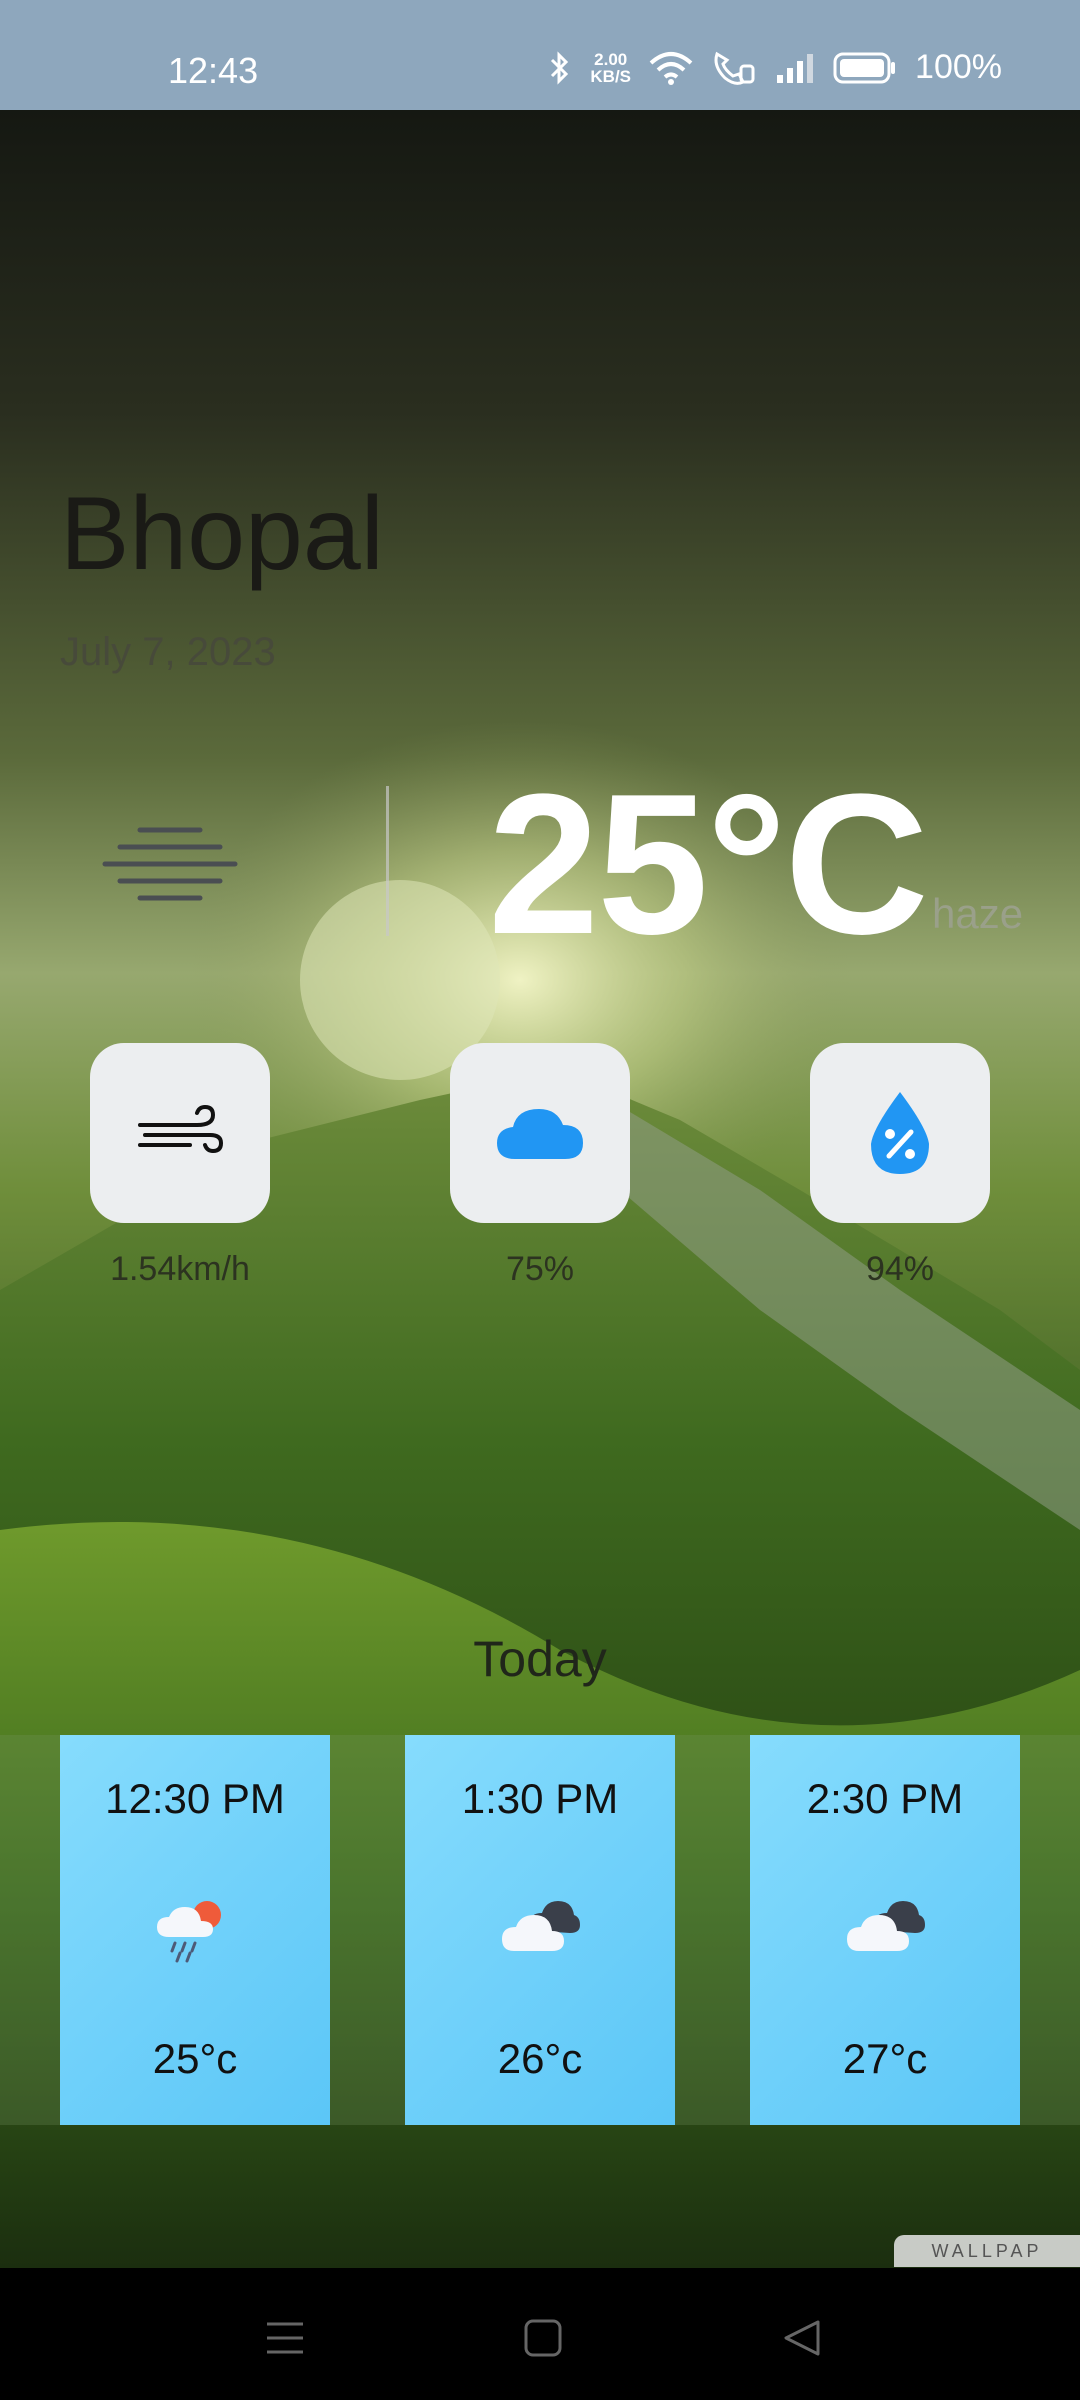 This screenshot has width=1080, height=2400. I want to click on humidity-icon, so click(900, 1133).